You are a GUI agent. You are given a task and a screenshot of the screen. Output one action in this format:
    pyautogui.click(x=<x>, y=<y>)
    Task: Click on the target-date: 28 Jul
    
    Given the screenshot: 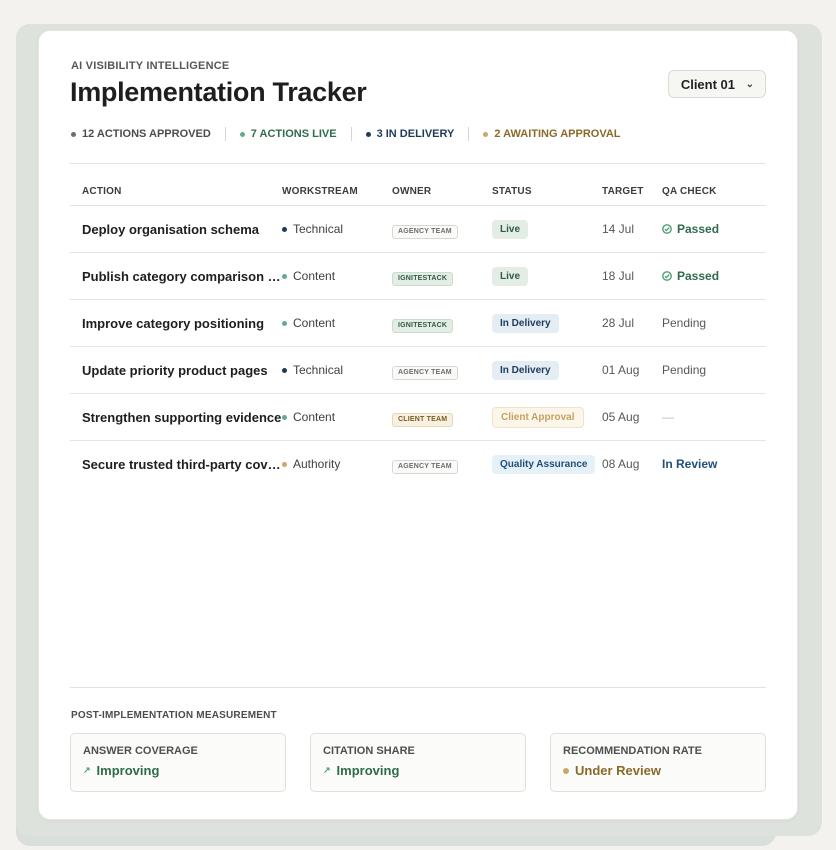 What is the action you would take?
    pyautogui.click(x=618, y=323)
    